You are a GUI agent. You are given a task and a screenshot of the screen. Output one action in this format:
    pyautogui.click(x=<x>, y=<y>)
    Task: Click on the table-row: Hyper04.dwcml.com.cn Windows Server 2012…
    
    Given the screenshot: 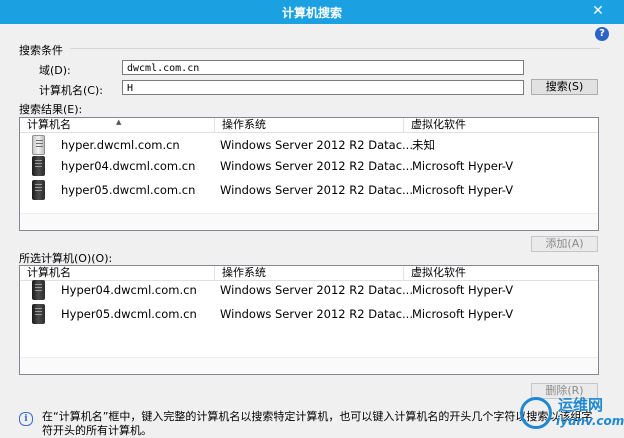 What is the action you would take?
    pyautogui.click(x=309, y=290)
    